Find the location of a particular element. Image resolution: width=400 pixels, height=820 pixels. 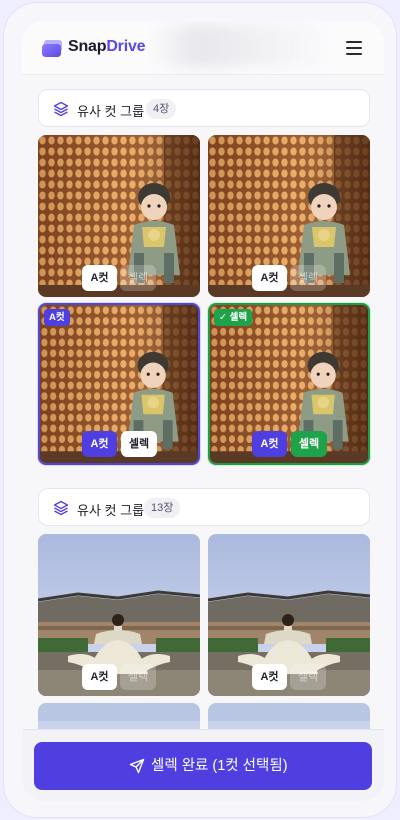

photo-card-selected: ✓ 셀렉 A컷 셀렉 is located at coordinates (289, 384).